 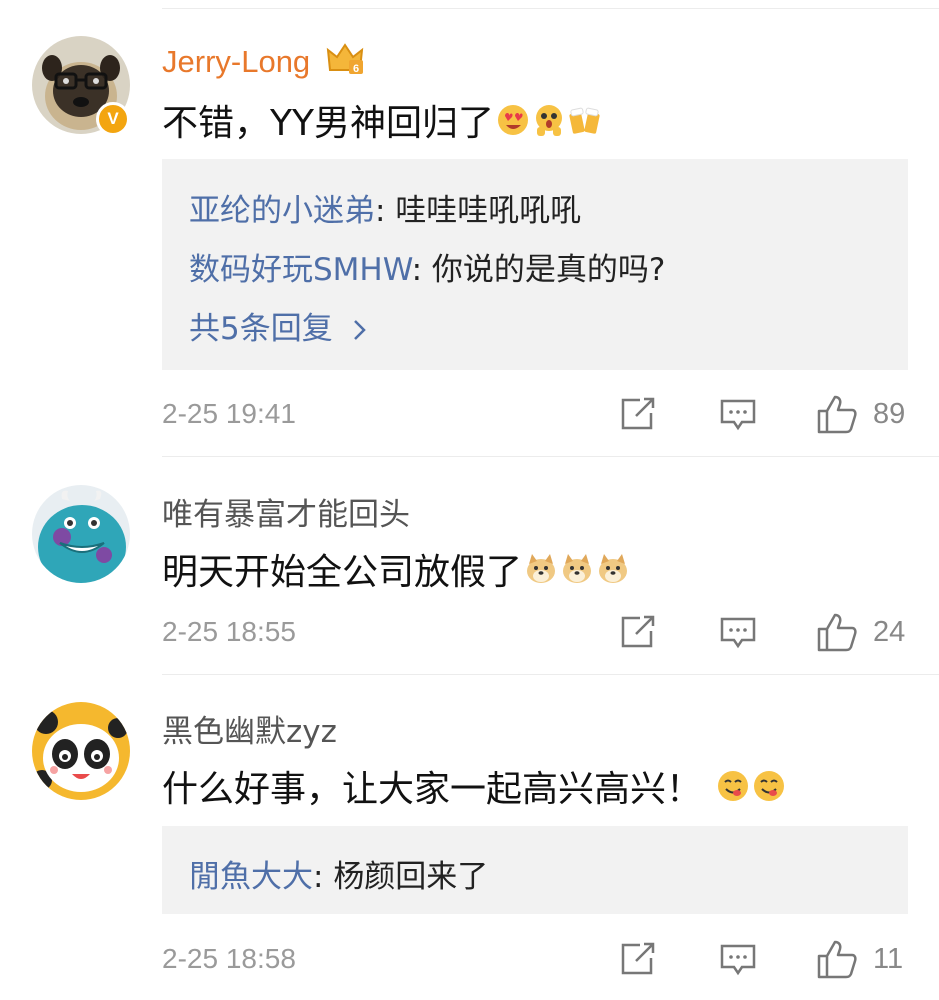 What do you see at coordinates (249, 728) in the screenshot?
I see `username: 黑色幽默zyz` at bounding box center [249, 728].